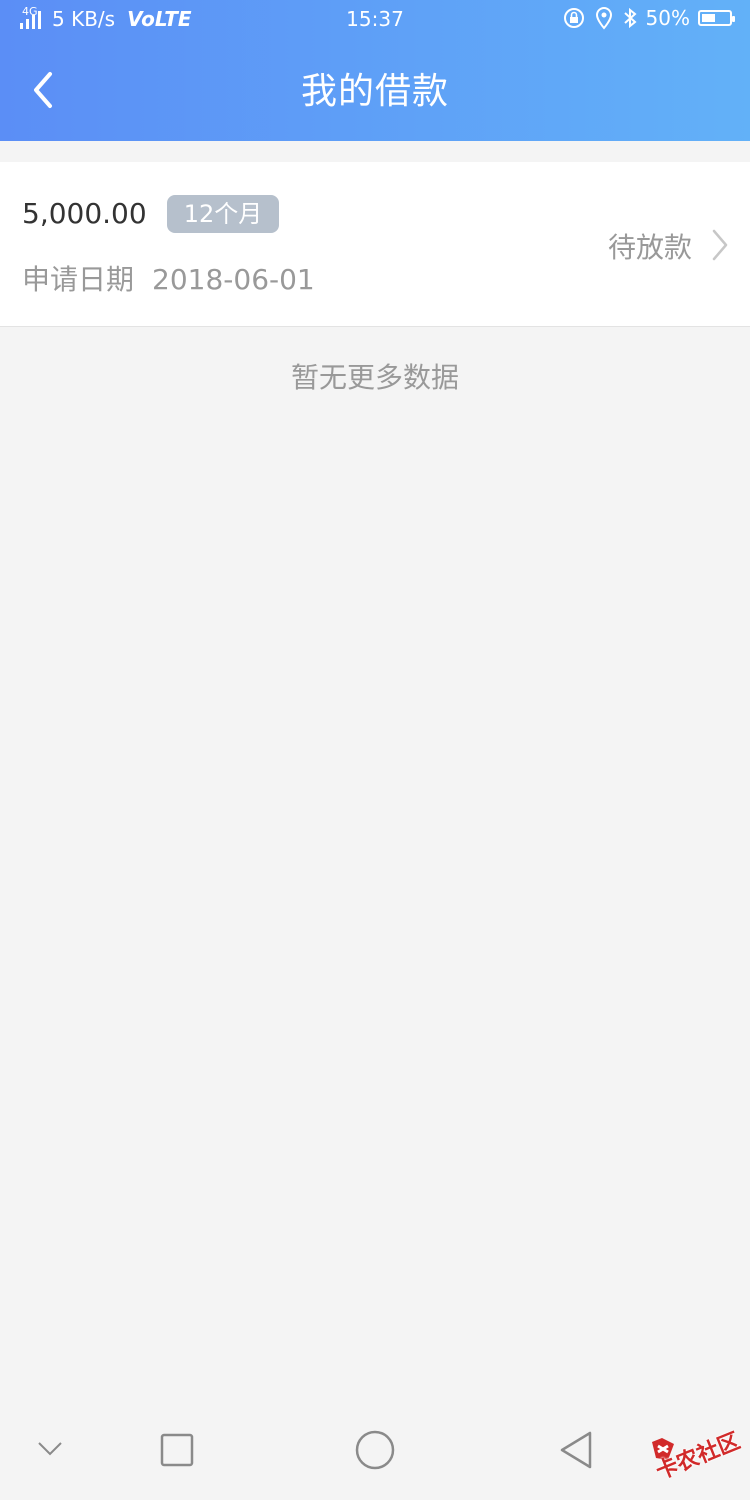 Image resolution: width=750 pixels, height=1500 pixels. What do you see at coordinates (630, 18) in the screenshot?
I see `bluetooth-icon` at bounding box center [630, 18].